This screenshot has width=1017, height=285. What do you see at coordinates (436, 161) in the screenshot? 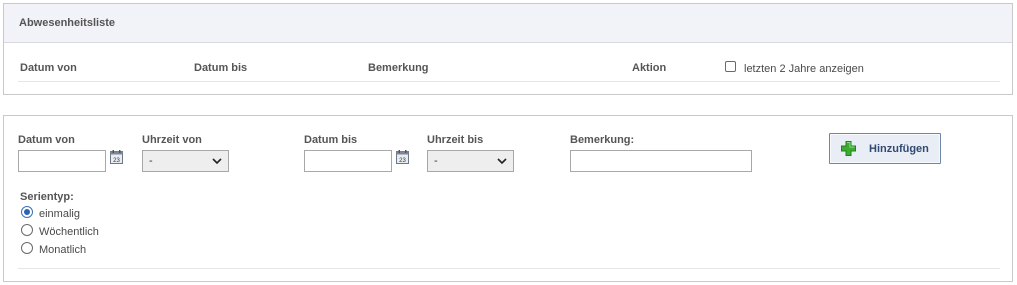
I see `time-to-selected-value: -` at bounding box center [436, 161].